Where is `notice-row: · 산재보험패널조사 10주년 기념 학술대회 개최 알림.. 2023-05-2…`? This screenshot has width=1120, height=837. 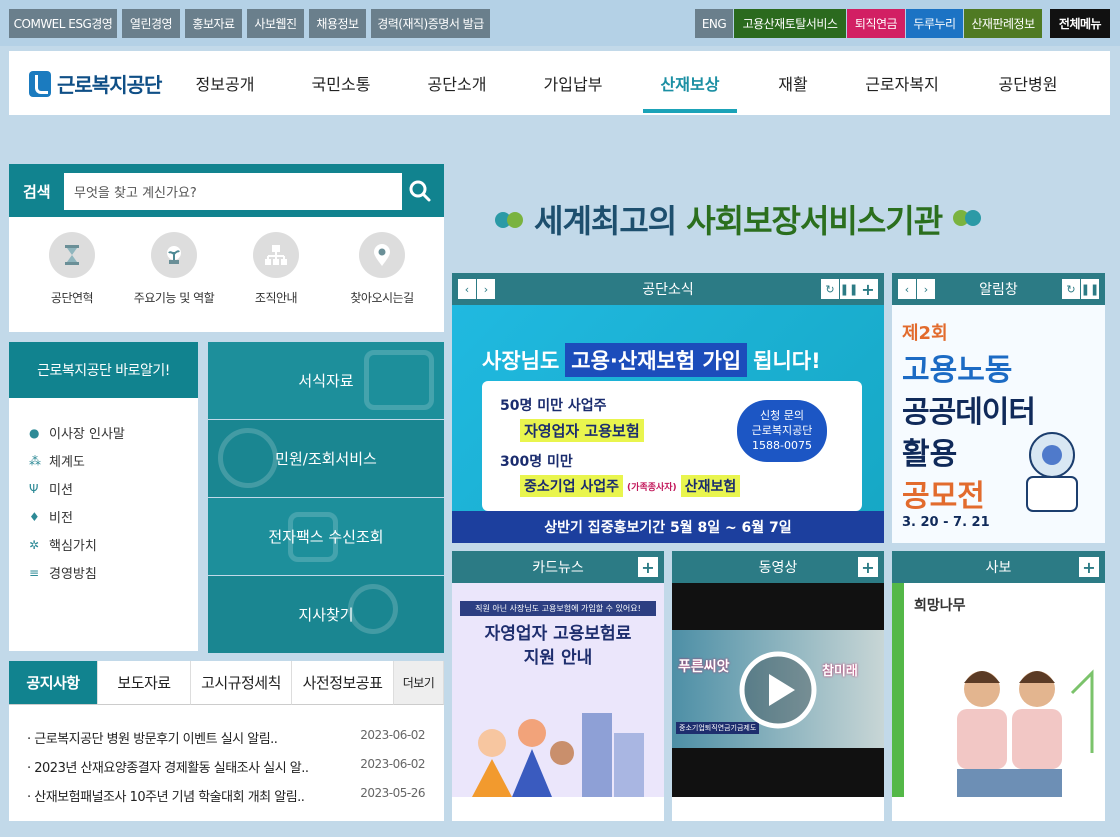 notice-row: · 산재보험패널조사 10주년 기념 학술대회 개최 알림.. 2023-05-2… is located at coordinates (226, 795).